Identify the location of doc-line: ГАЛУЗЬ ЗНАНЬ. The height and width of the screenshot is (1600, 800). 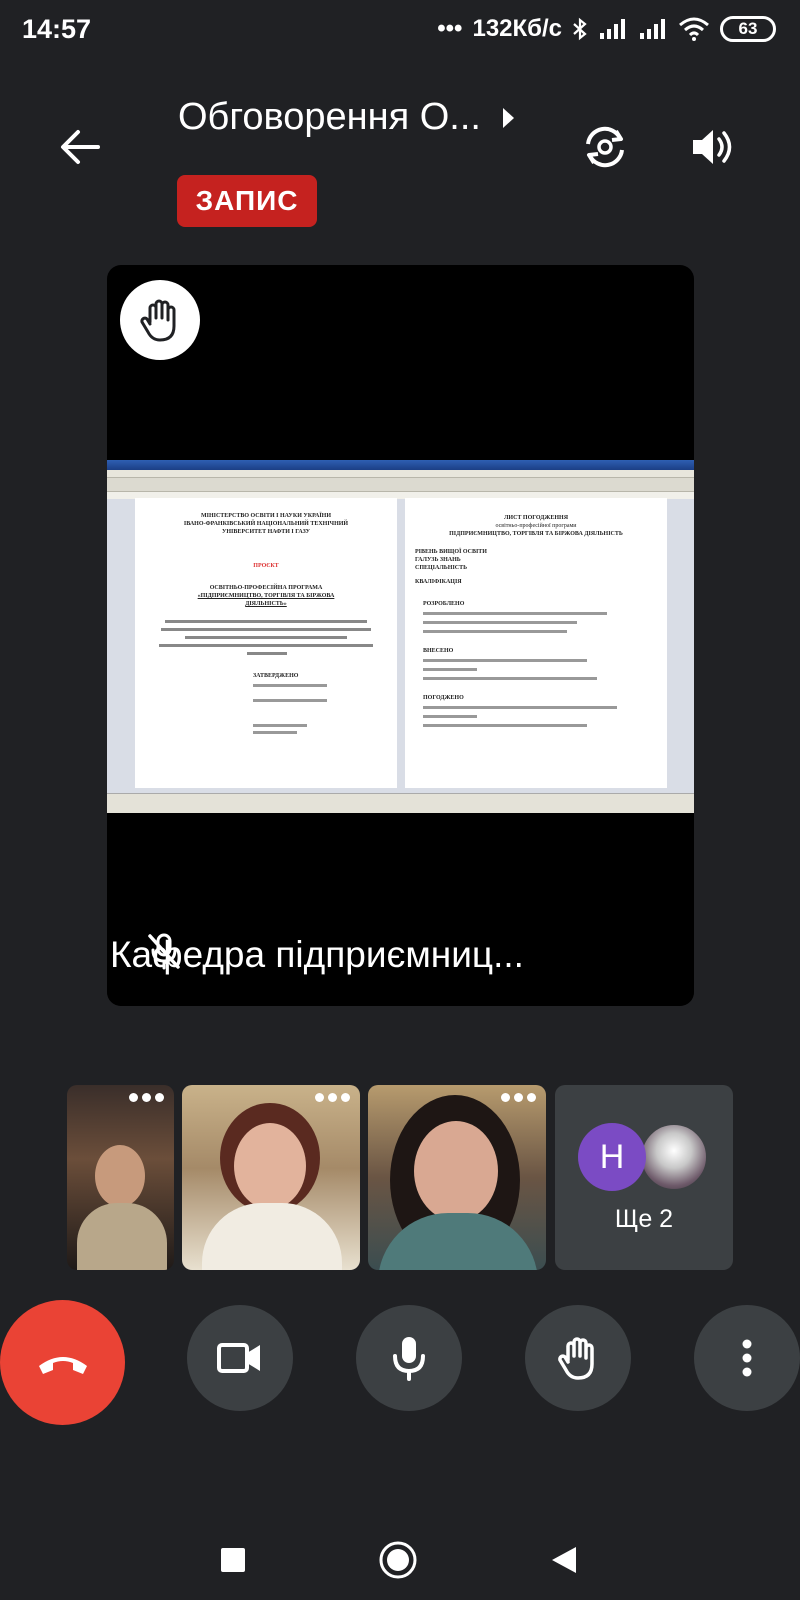
(438, 560).